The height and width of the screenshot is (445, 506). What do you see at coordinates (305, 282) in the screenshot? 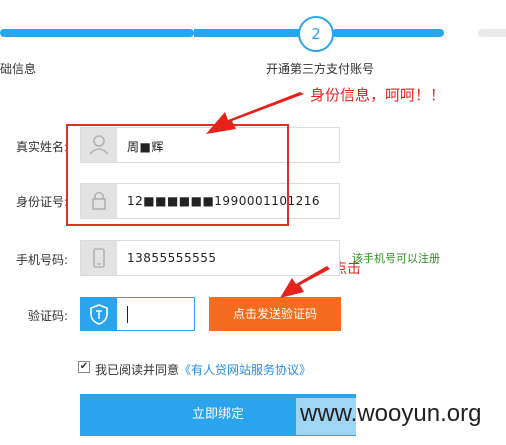
I see `arrow-to-send-button` at bounding box center [305, 282].